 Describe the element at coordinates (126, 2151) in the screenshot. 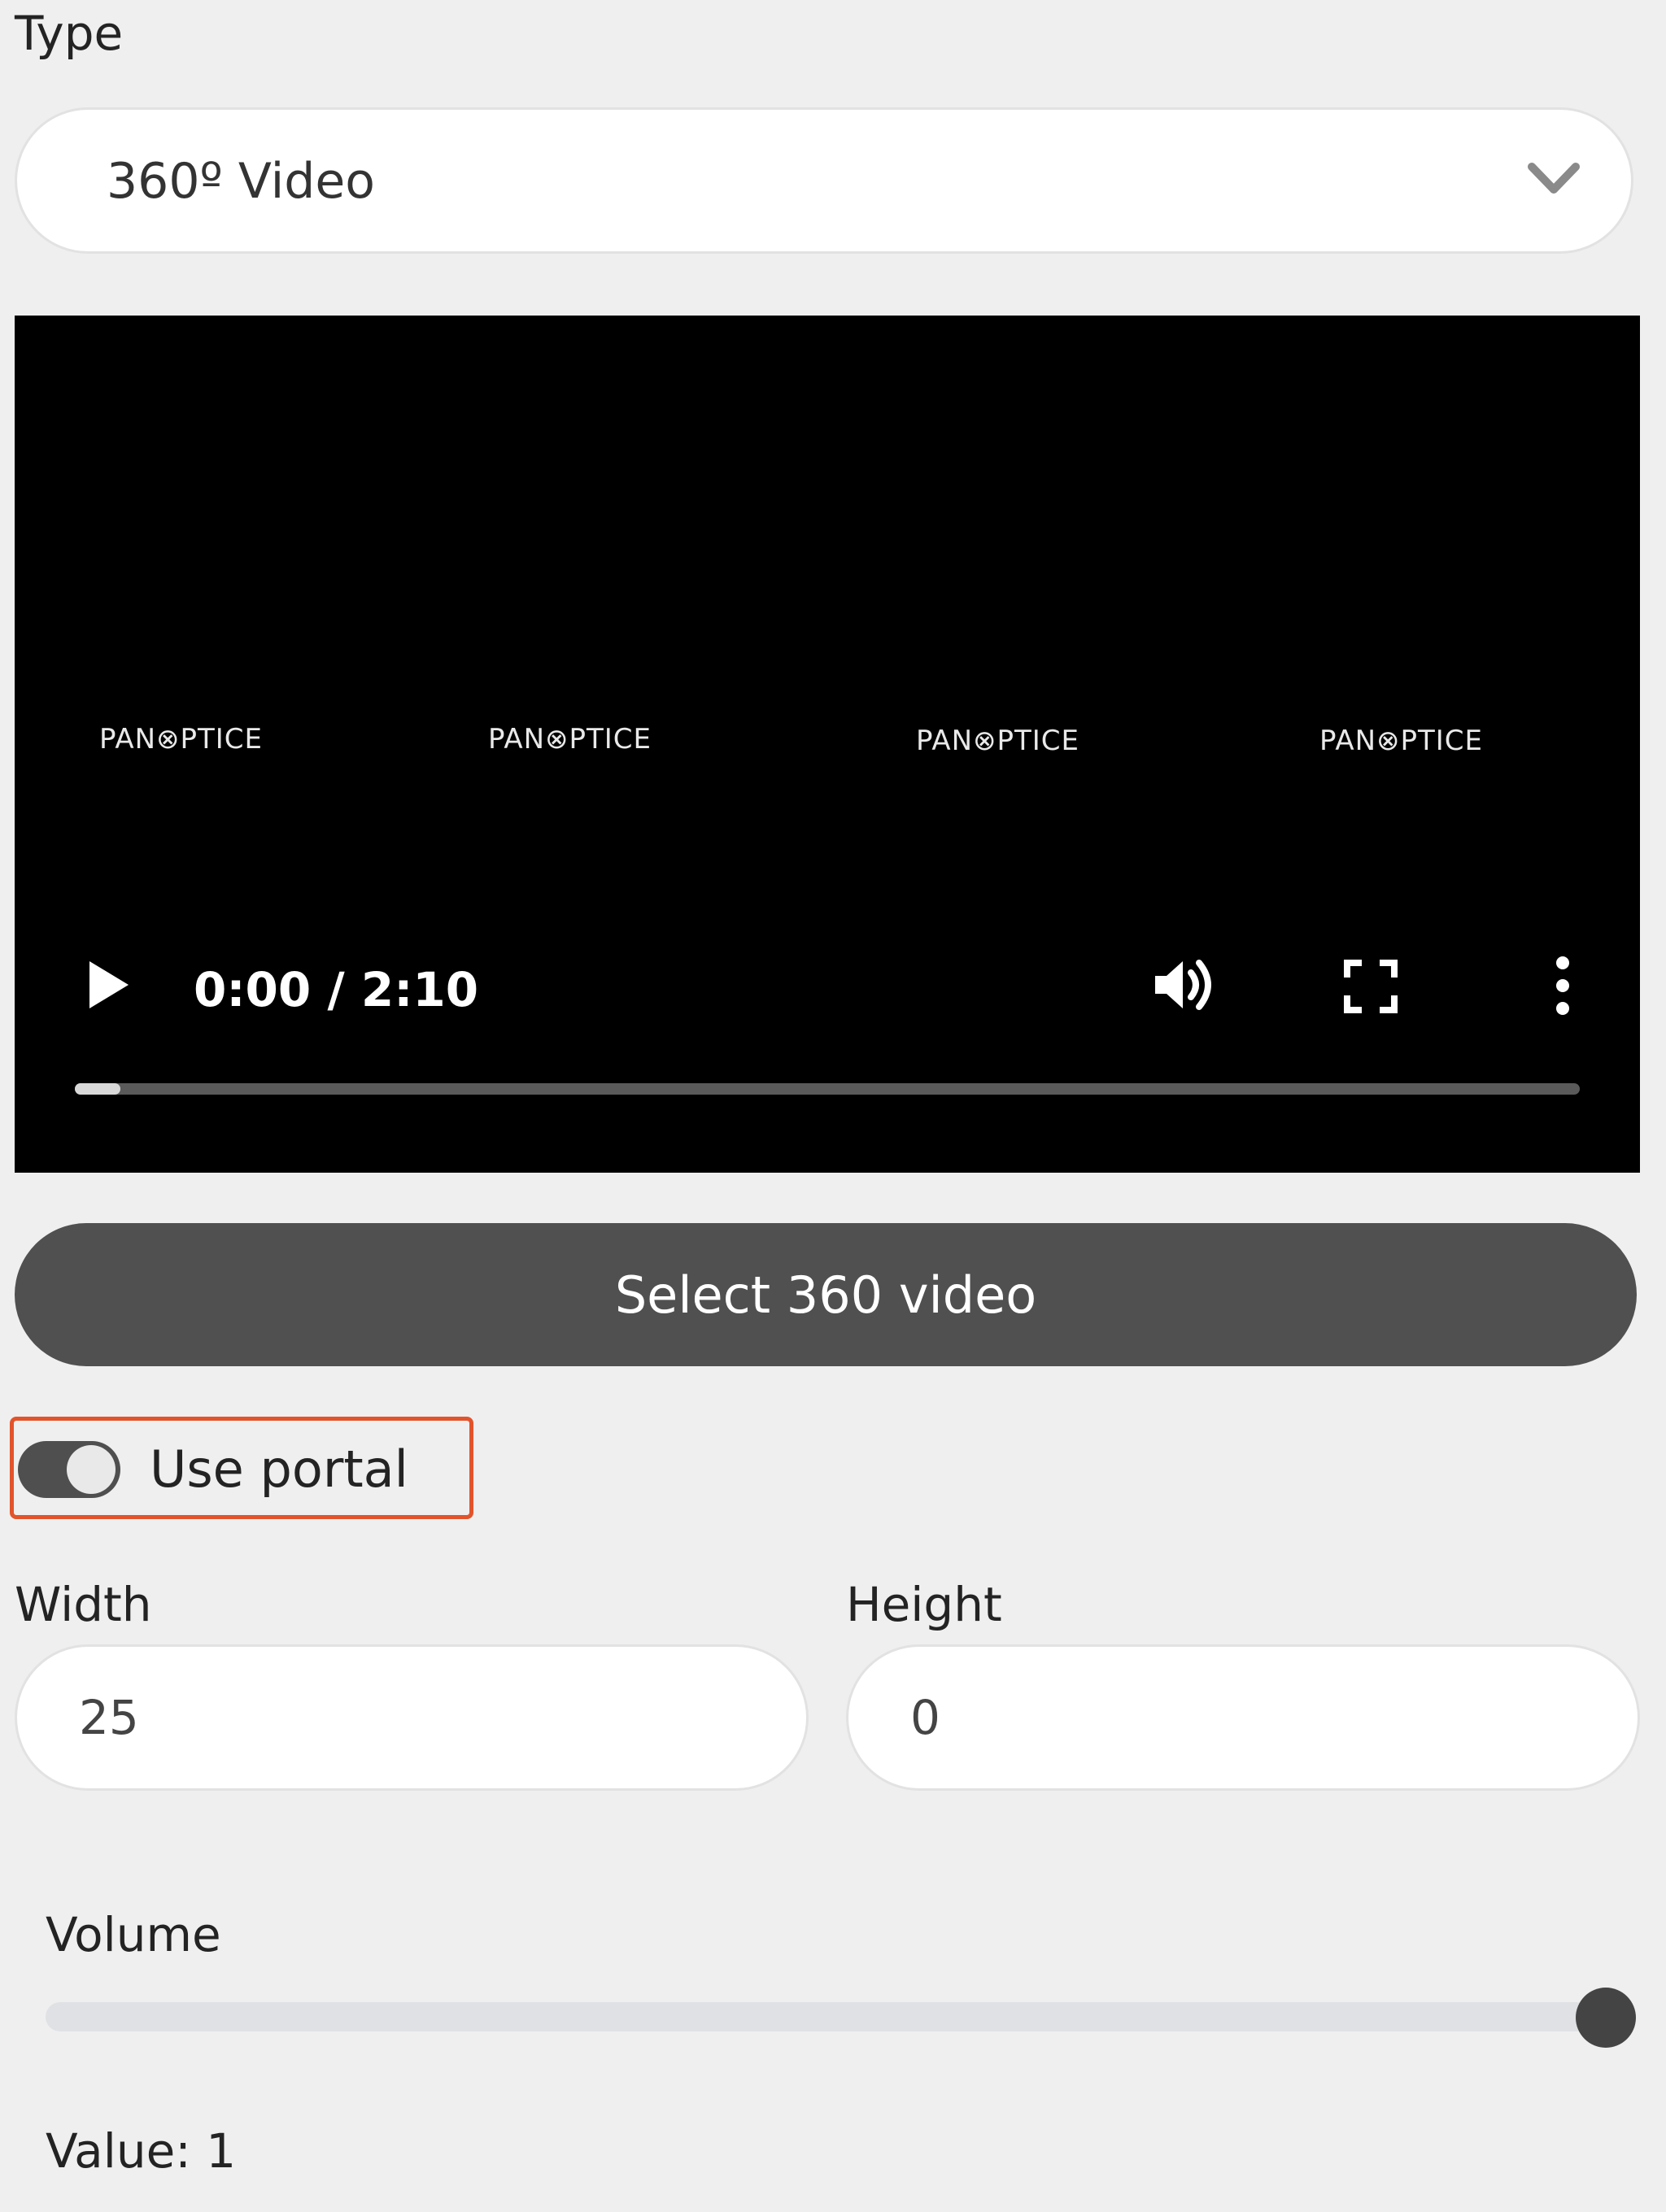

I see `value-prefix: Value:` at that location.